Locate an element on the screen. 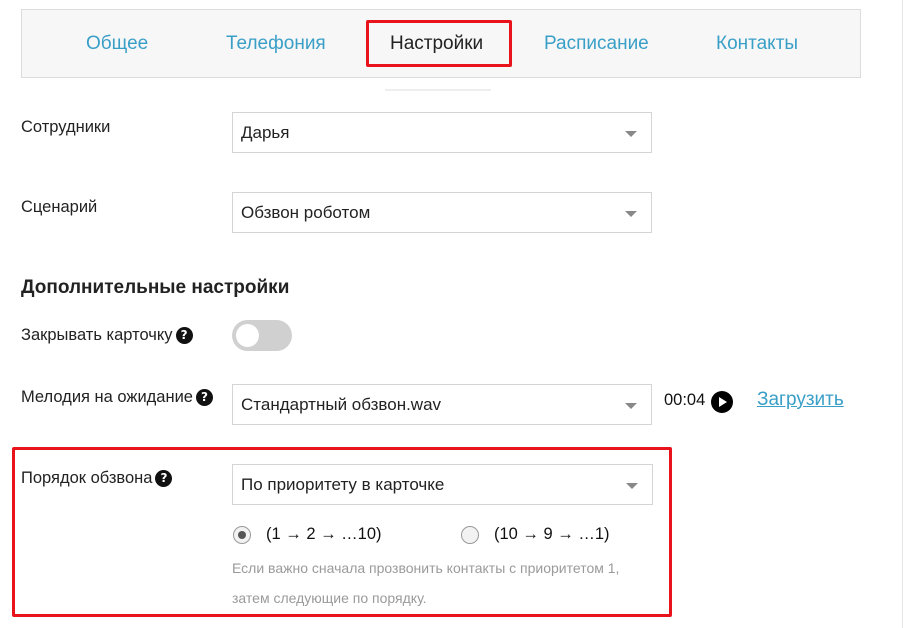 The image size is (905, 628). upload-melody-link: Загрузить is located at coordinates (800, 400).